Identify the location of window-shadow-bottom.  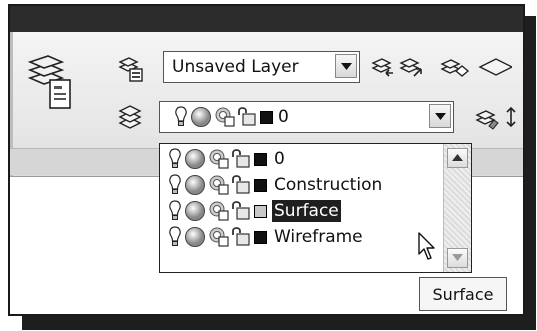
(279, 323).